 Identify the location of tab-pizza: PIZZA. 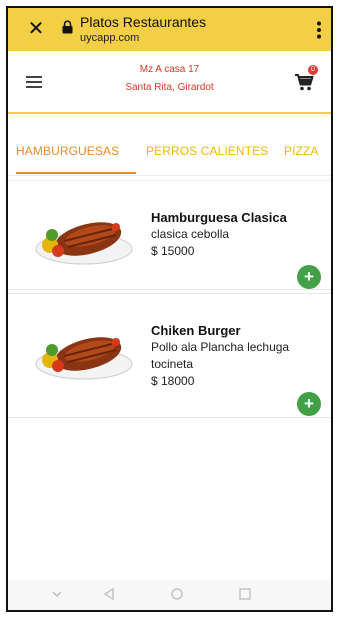
(301, 150).